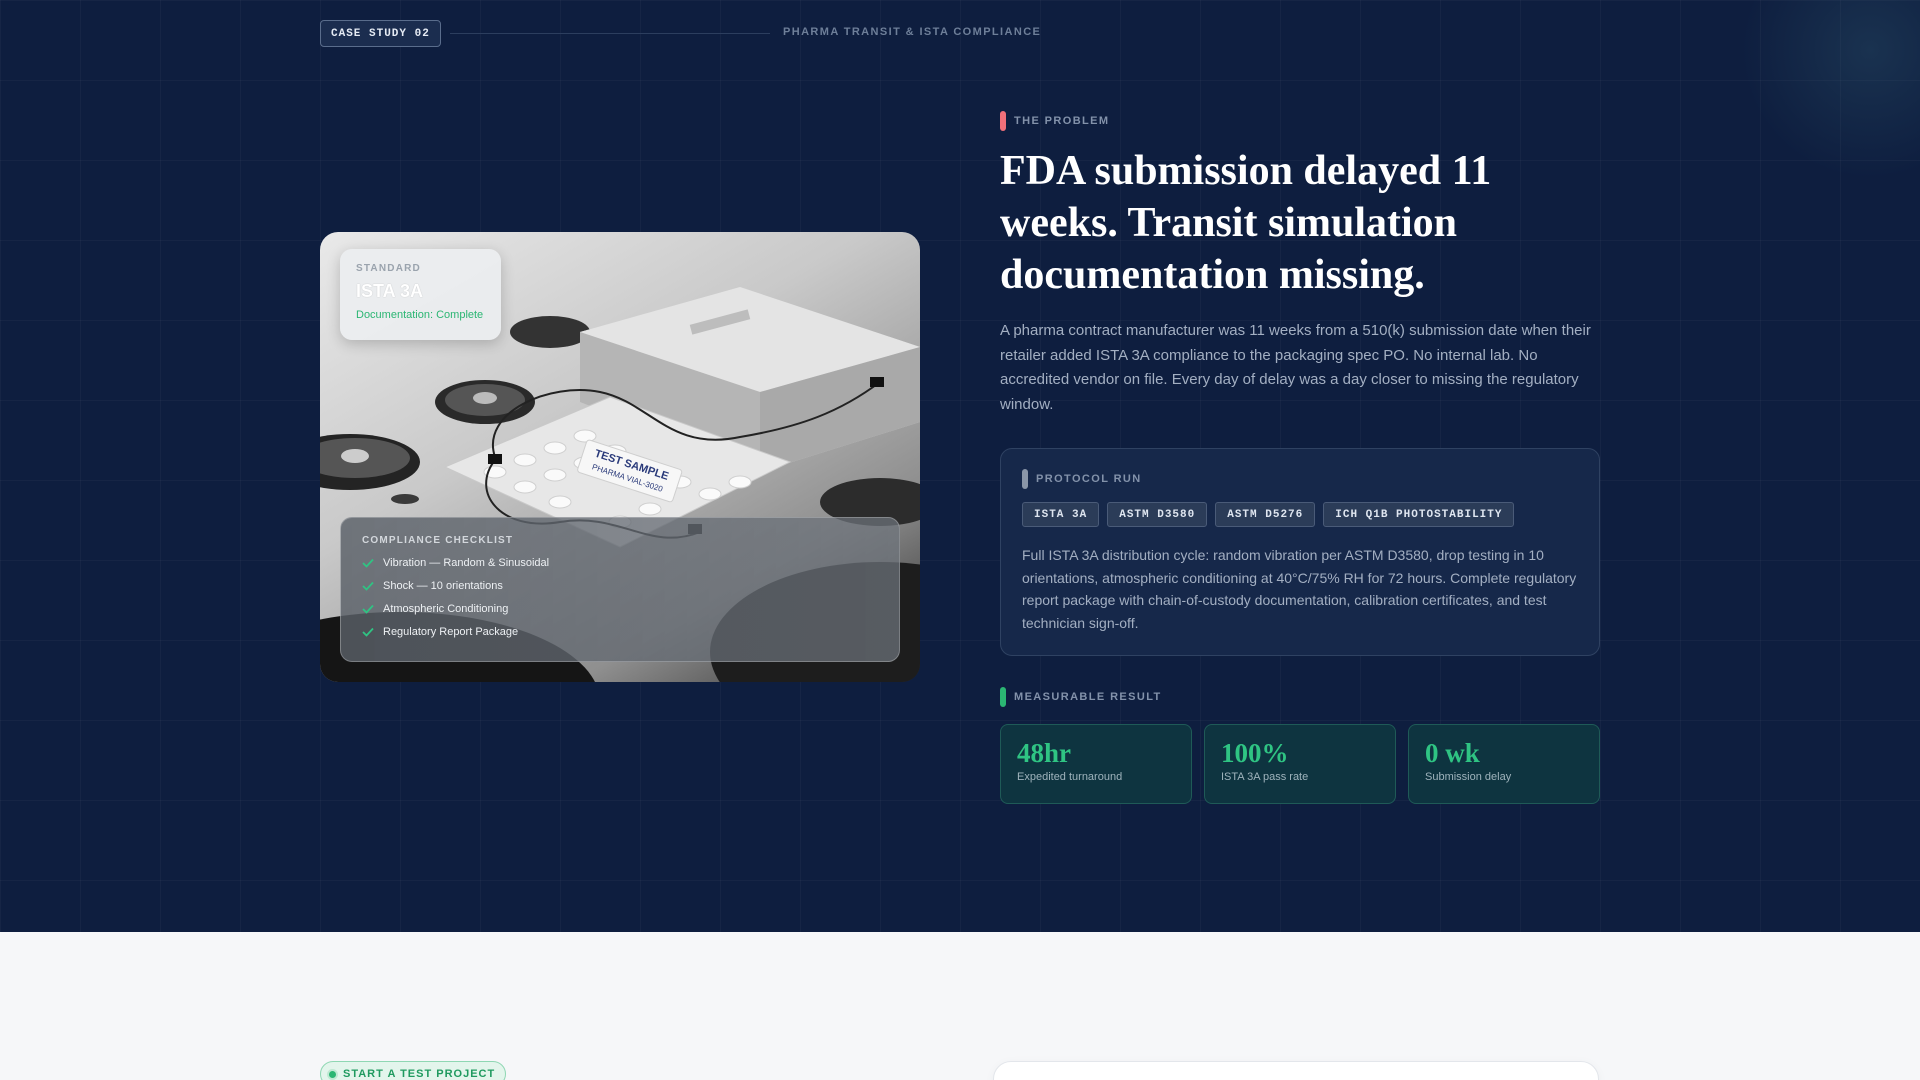  Describe the element at coordinates (1061, 514) in the screenshot. I see `protocol-tag: ISTA 3A` at that location.